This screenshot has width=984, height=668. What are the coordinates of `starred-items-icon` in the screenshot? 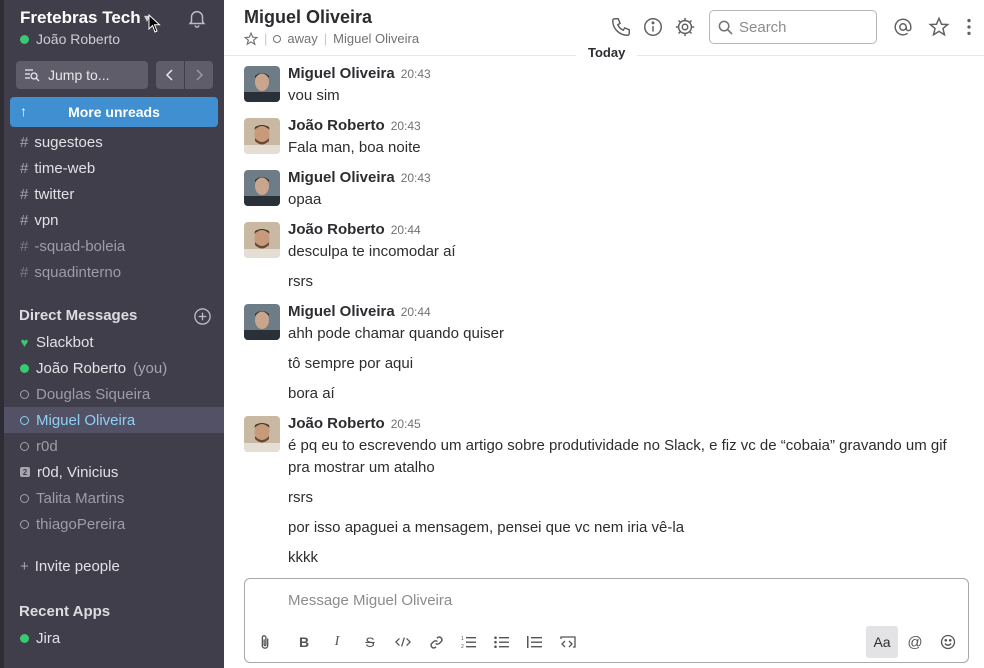 It's located at (939, 27).